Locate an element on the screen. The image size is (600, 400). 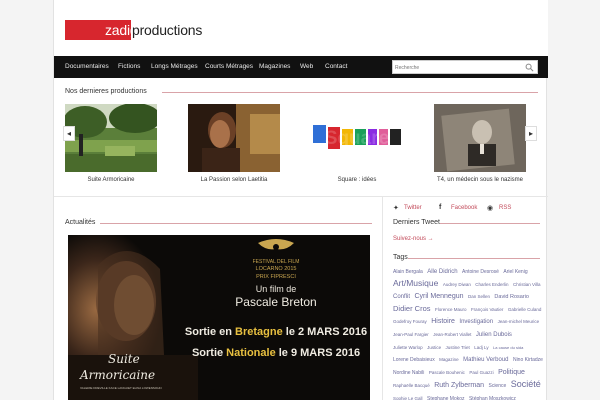
carousel-item-t4 is located at coordinates (480, 138).